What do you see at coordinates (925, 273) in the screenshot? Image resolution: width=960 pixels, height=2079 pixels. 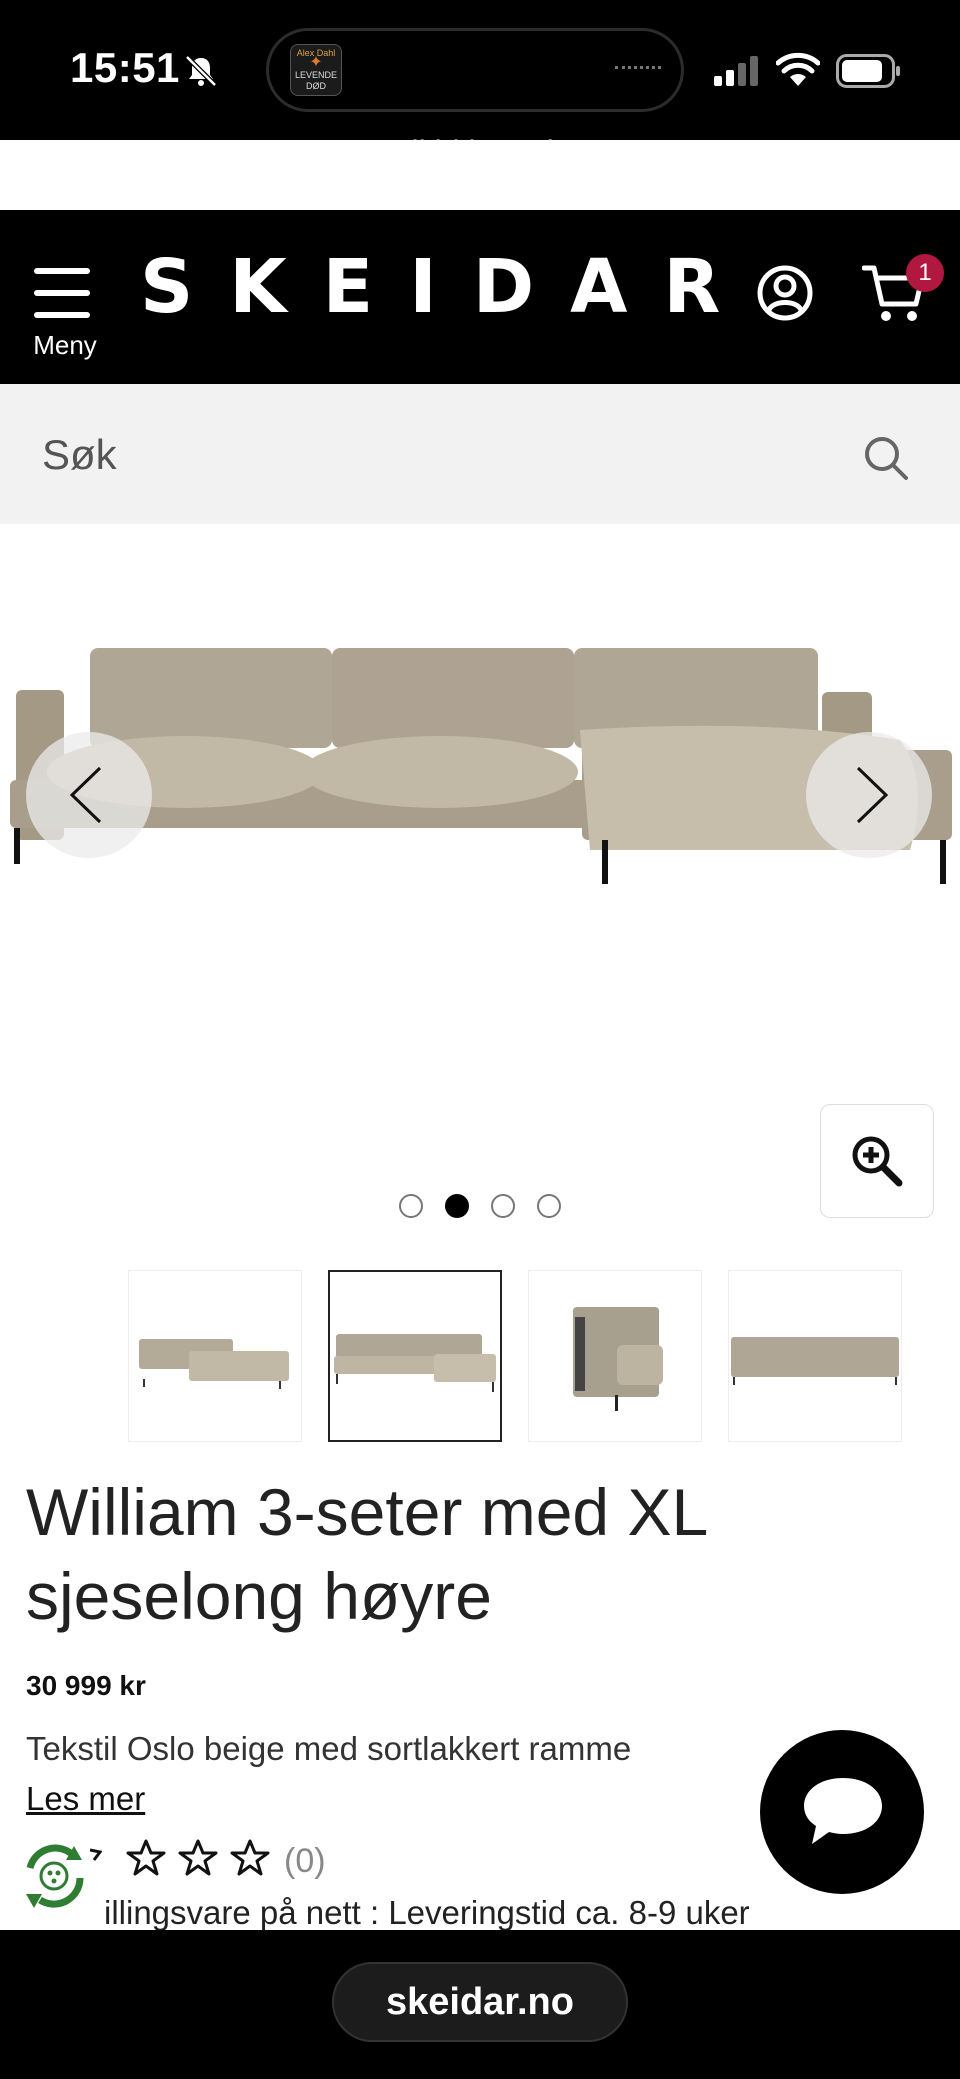 I see `cart-count-badge: 1` at bounding box center [925, 273].